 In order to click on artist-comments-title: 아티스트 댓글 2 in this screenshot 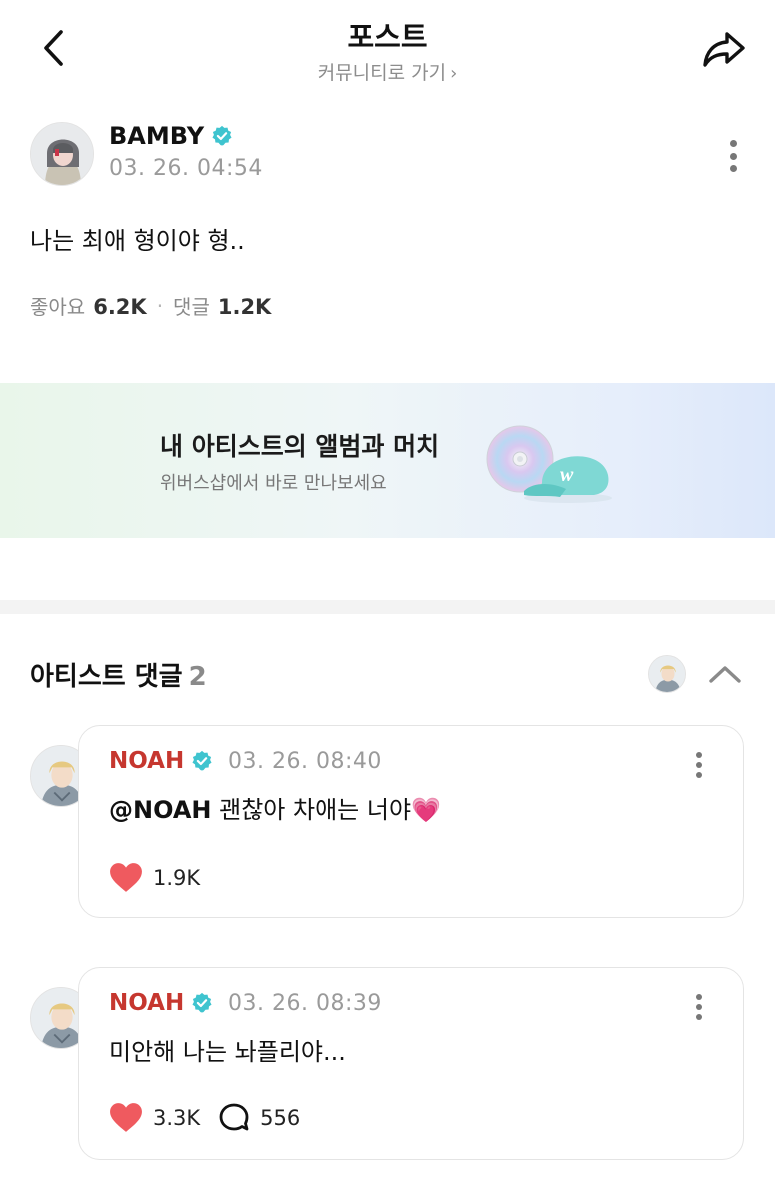, I will do `click(118, 674)`.